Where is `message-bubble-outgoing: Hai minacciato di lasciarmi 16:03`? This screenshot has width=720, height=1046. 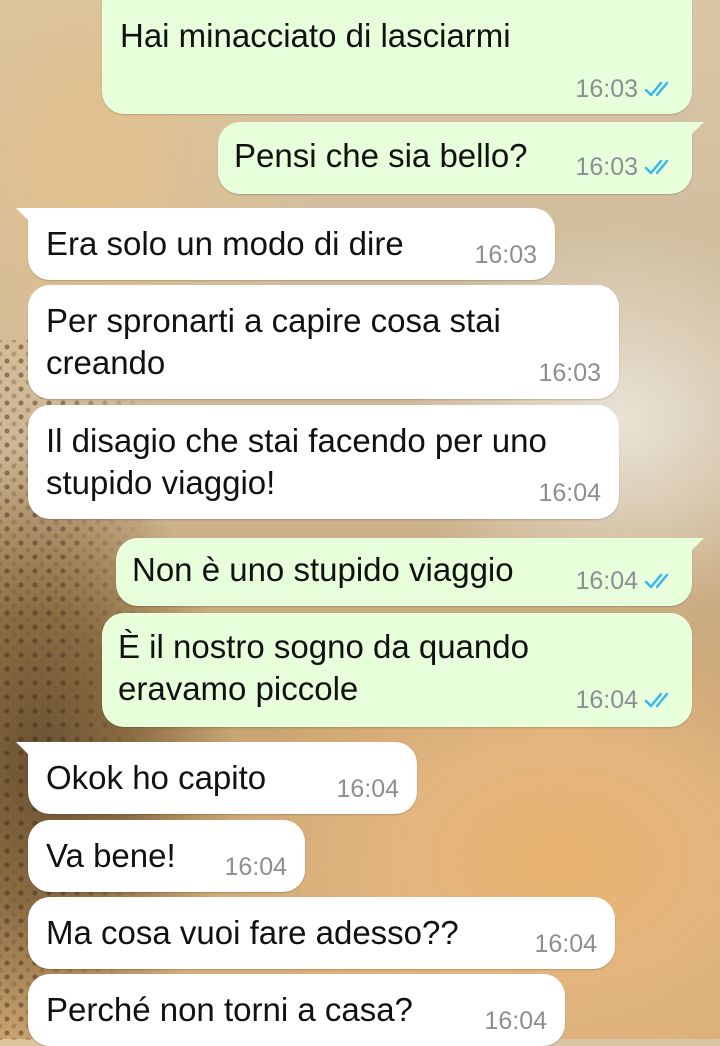 message-bubble-outgoing: Hai minacciato di lasciarmi 16:03 is located at coordinates (397, 57).